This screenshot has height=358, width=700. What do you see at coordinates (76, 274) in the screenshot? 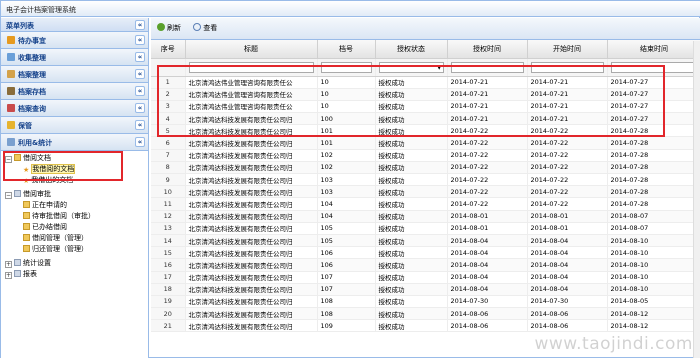
I see `tree-node-reports: + 报表` at bounding box center [76, 274].